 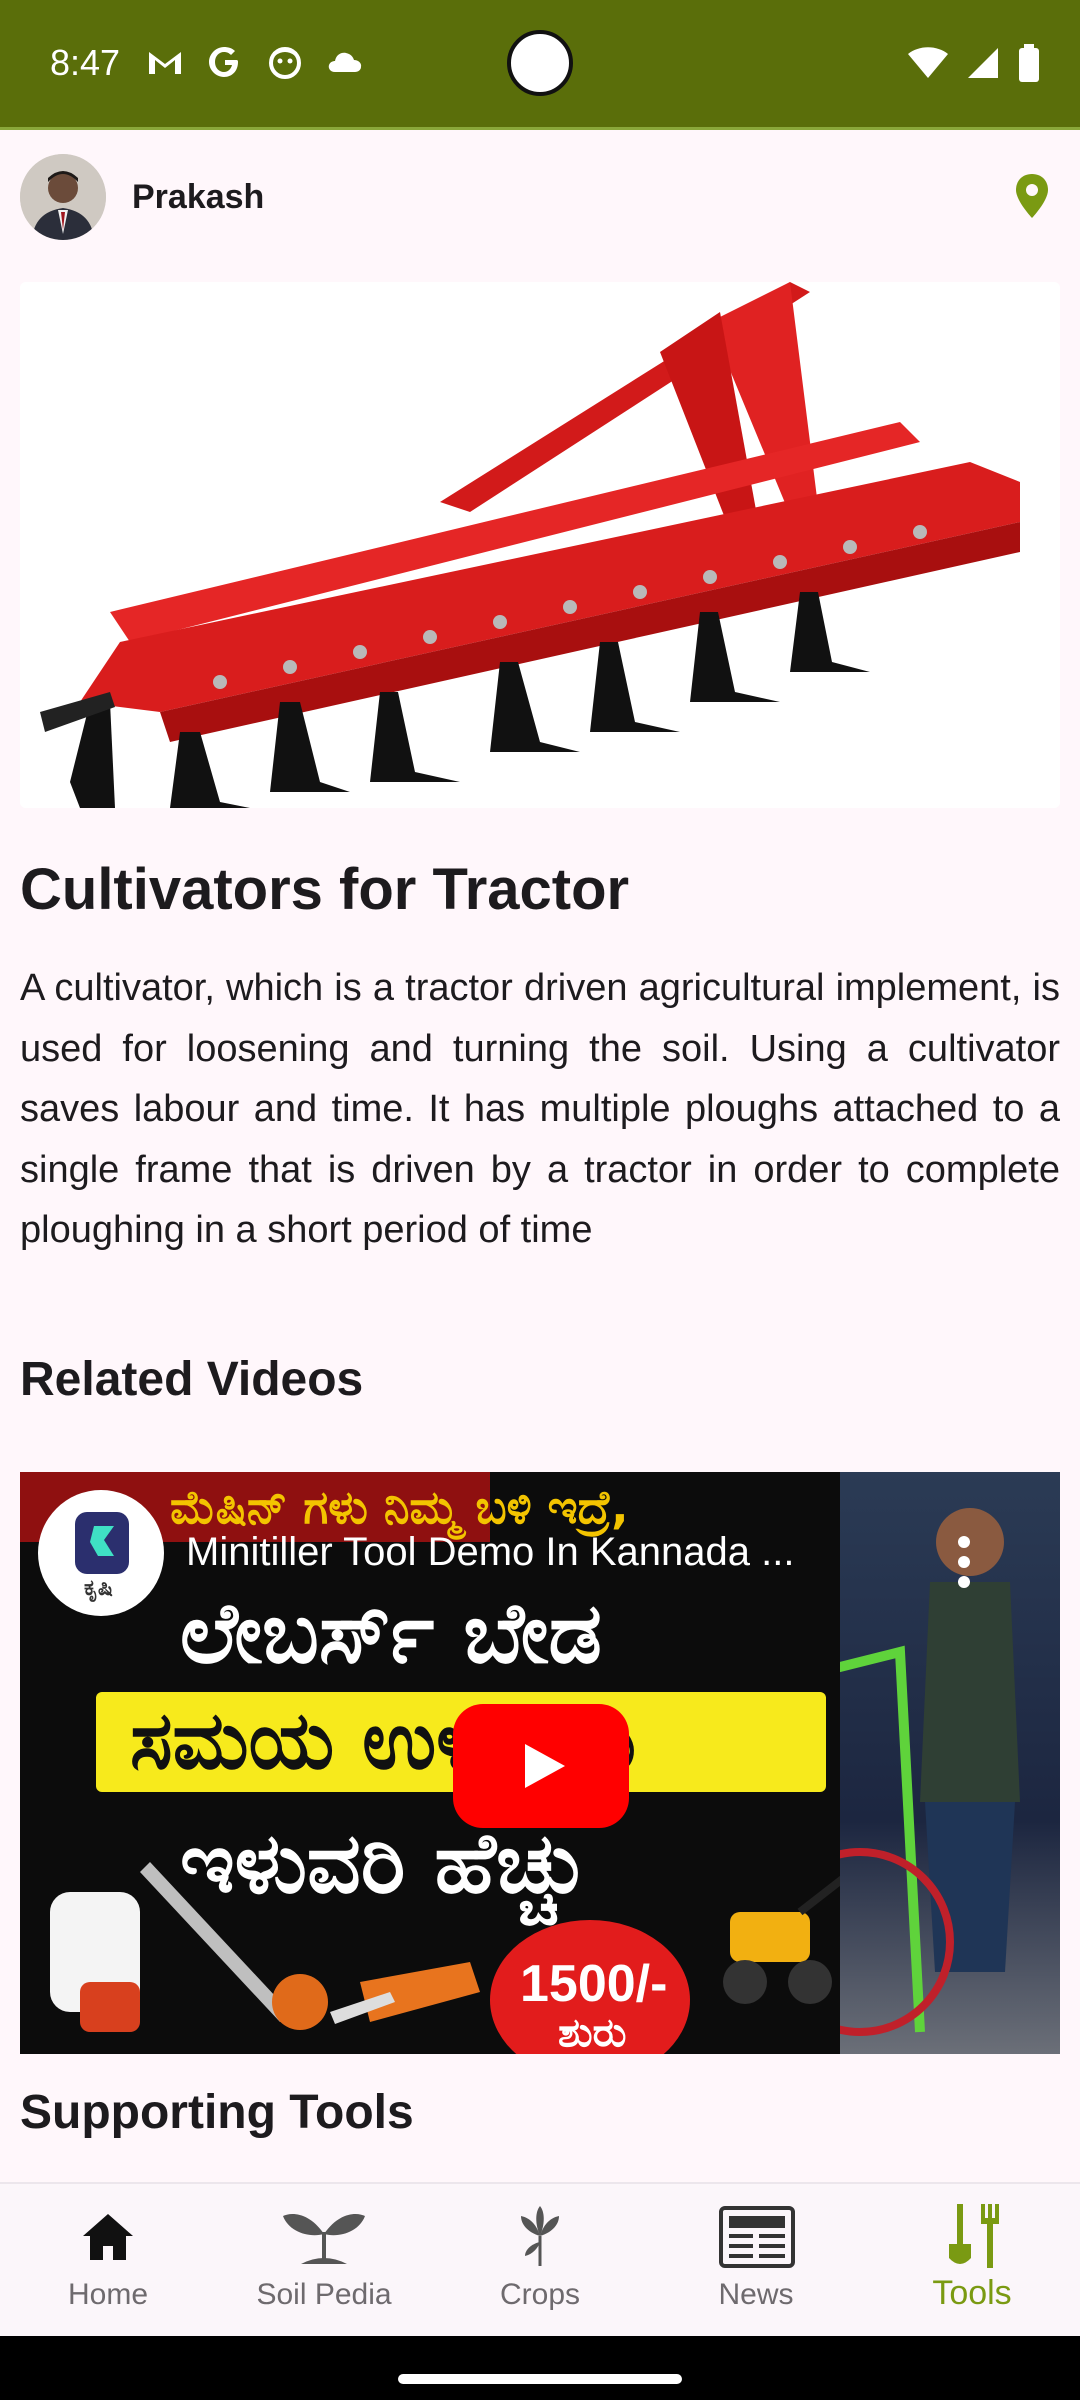 I want to click on price-subtext: ಶುರು, so click(x=592, y=2032).